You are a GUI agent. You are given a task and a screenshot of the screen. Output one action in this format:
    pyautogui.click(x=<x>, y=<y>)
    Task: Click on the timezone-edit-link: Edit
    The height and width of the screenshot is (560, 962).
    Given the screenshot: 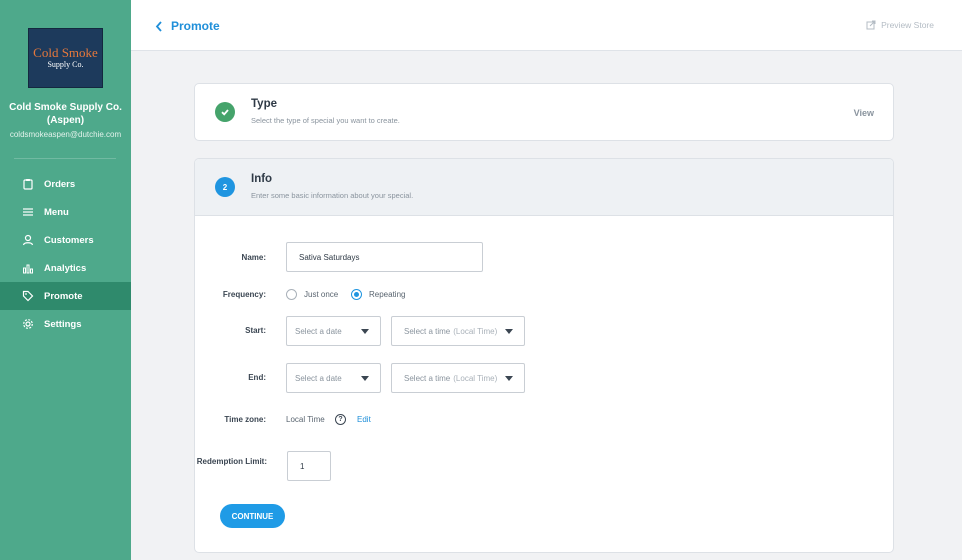 What is the action you would take?
    pyautogui.click(x=364, y=419)
    